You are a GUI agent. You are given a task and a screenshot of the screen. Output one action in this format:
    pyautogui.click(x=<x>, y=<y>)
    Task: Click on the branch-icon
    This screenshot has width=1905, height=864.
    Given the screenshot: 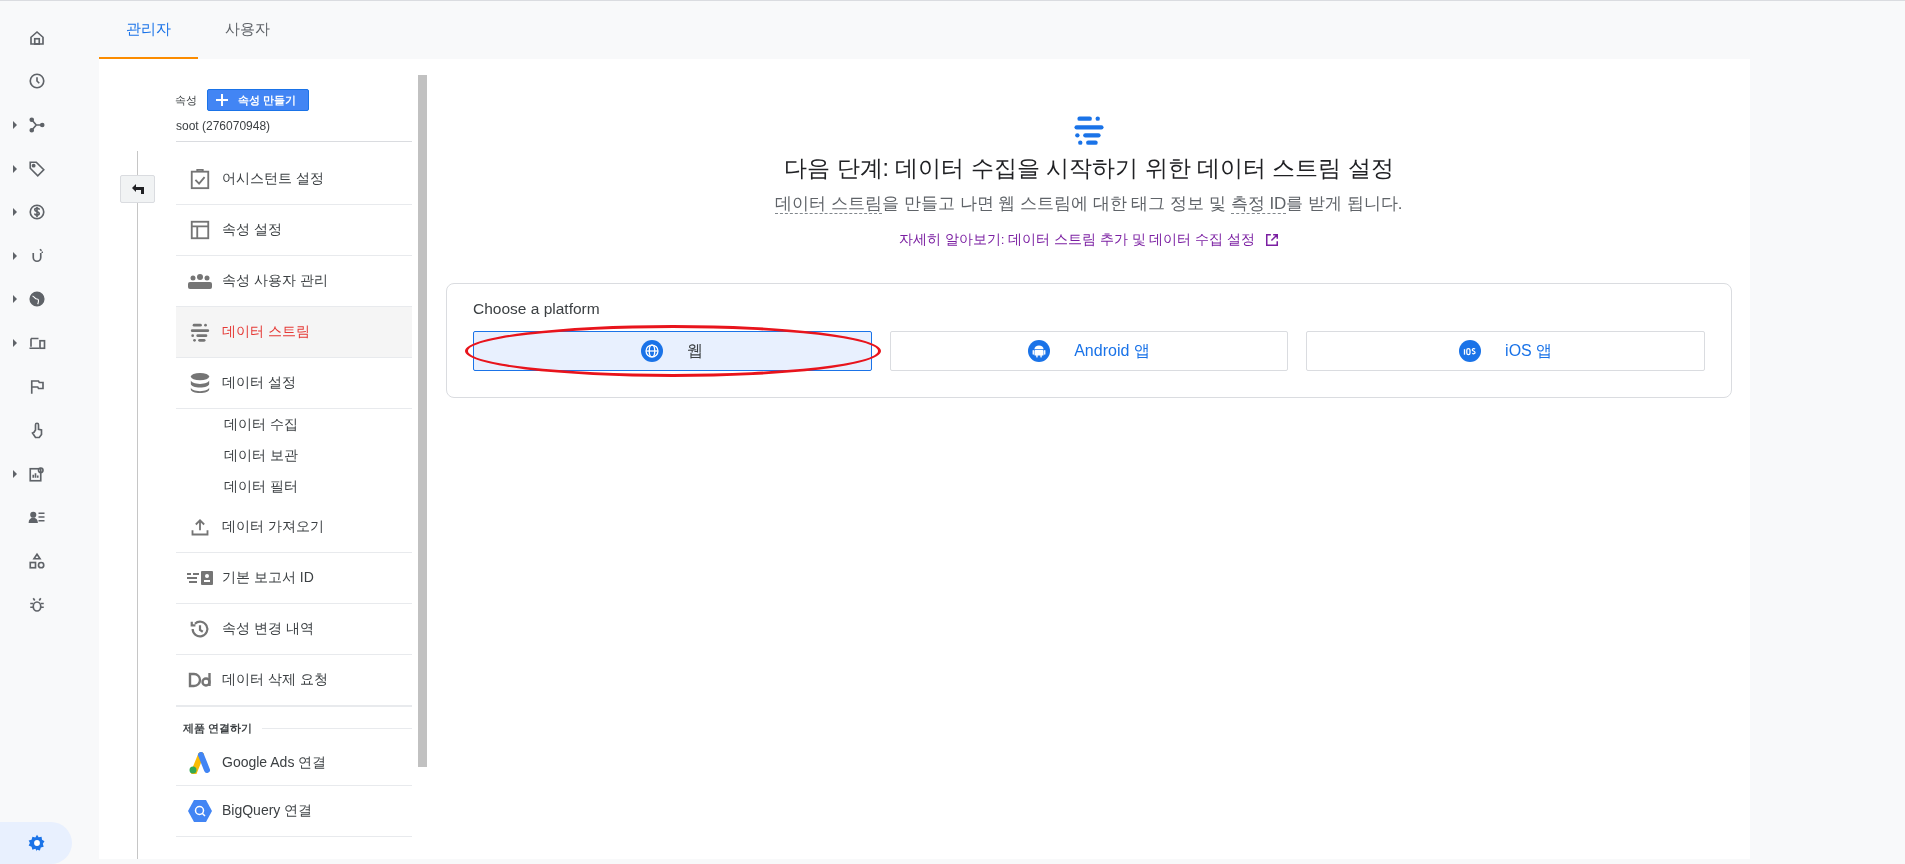 What is the action you would take?
    pyautogui.click(x=37, y=125)
    